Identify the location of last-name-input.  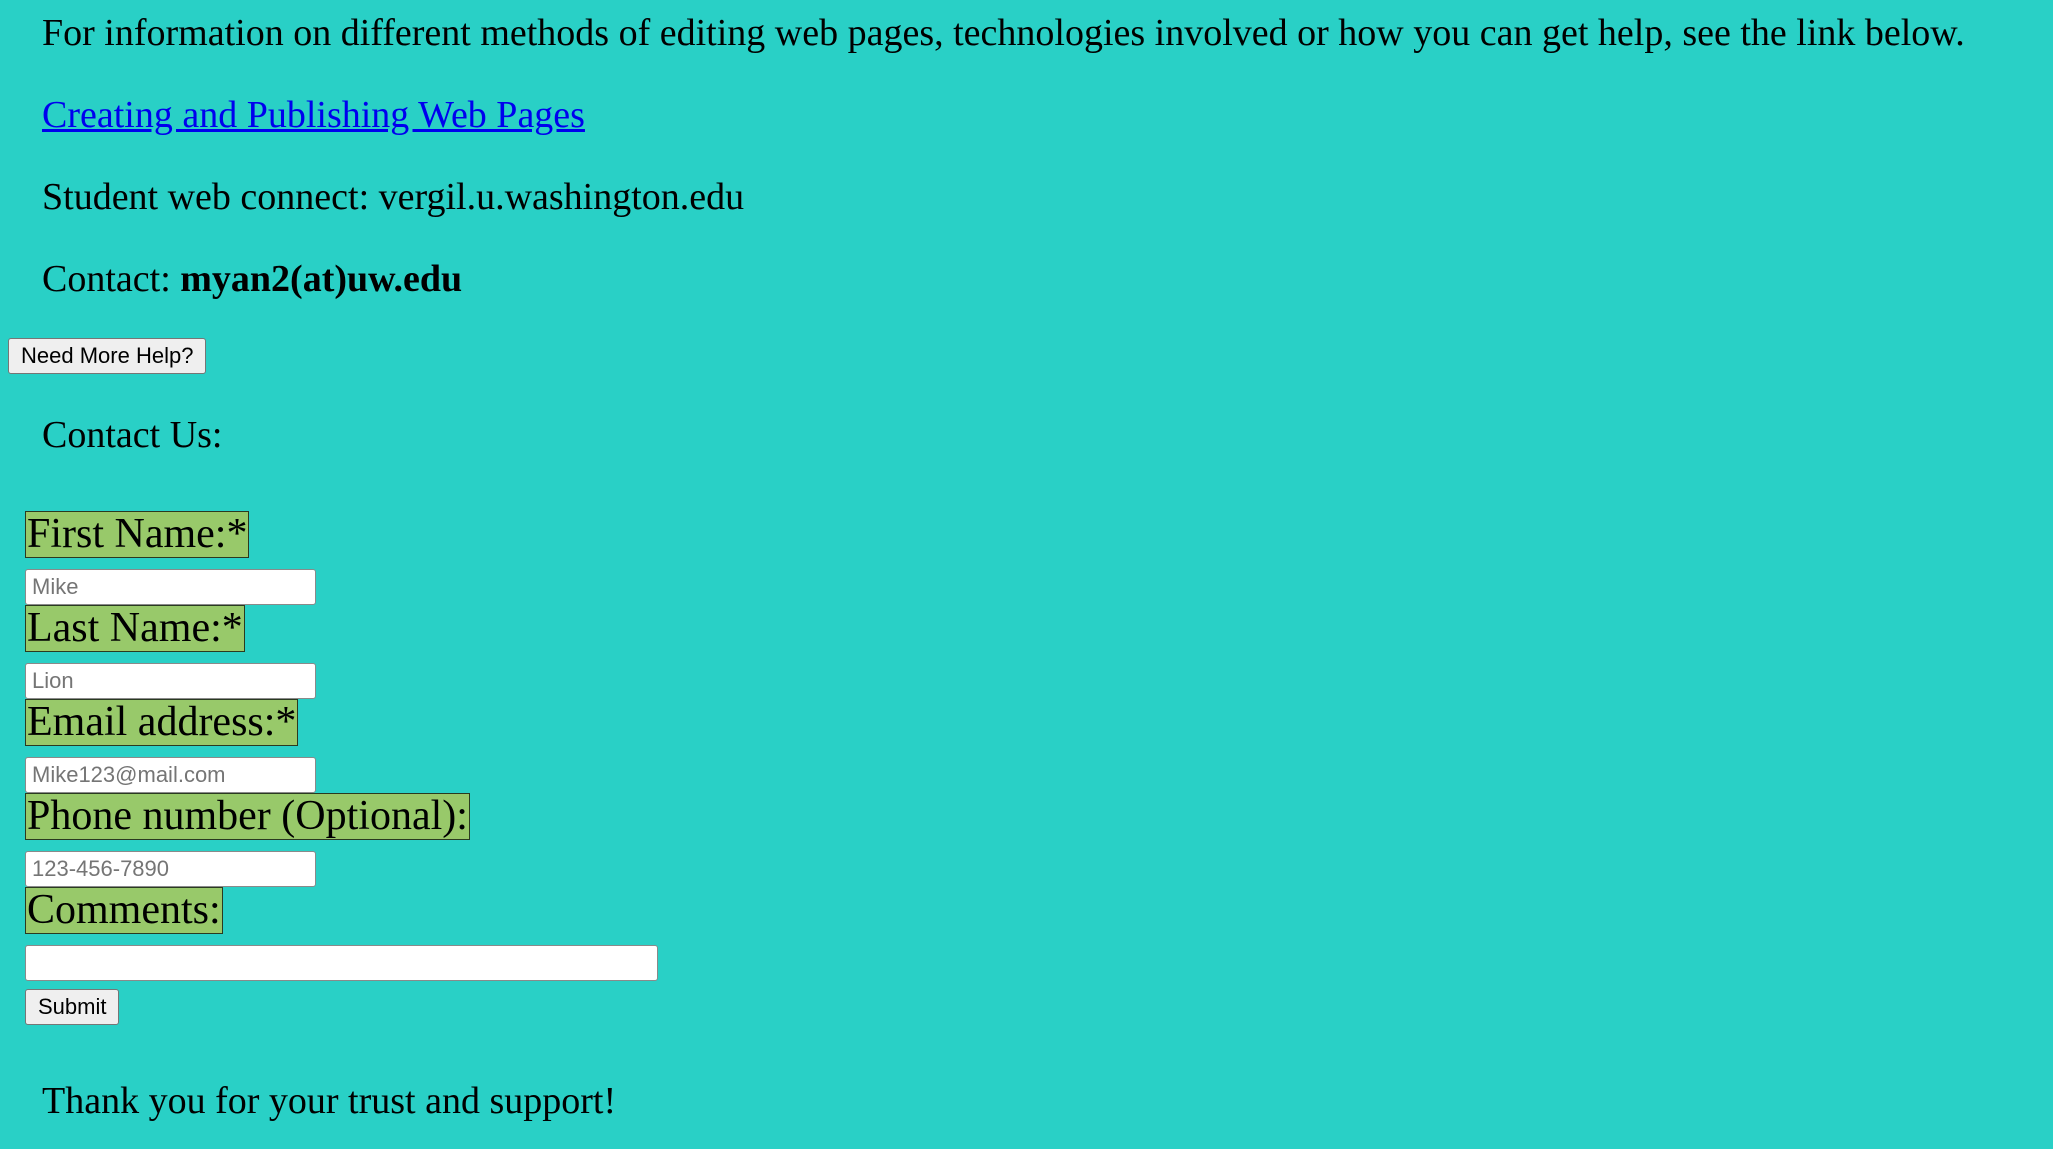
(170, 681).